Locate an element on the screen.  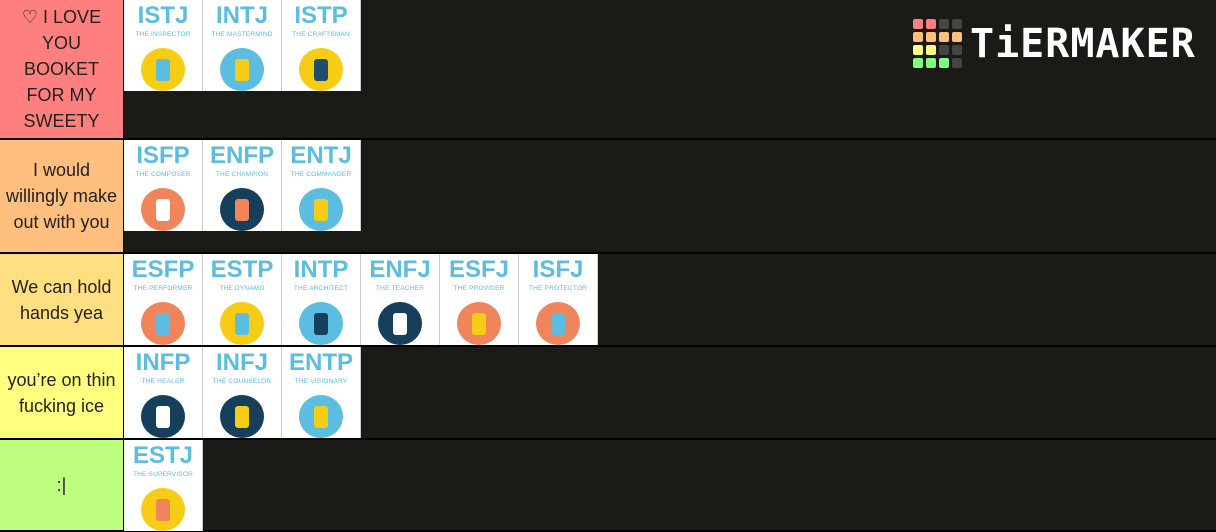
tier-label: :| is located at coordinates (62, 485).